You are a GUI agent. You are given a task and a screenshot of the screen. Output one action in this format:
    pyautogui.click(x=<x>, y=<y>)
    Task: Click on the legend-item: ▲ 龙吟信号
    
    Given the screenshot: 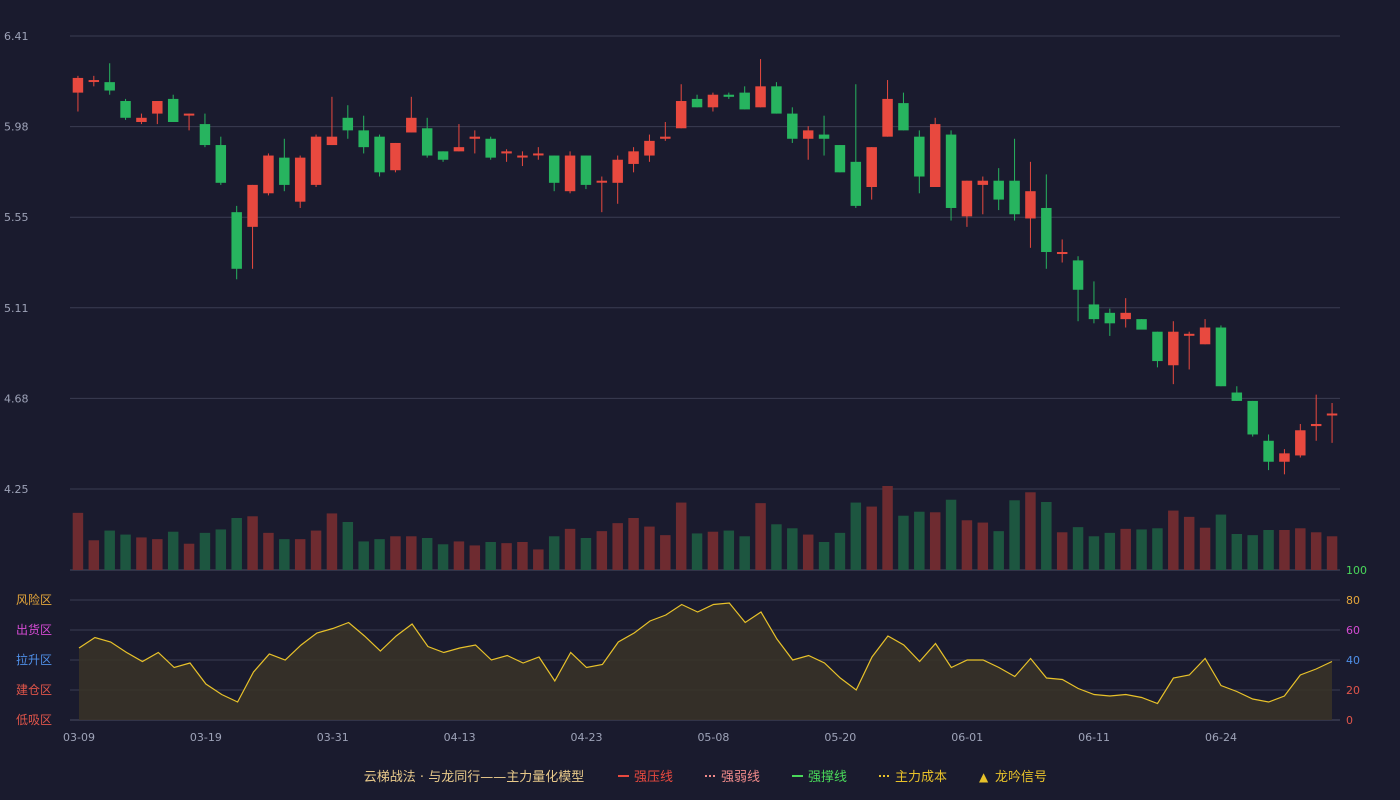 What is the action you would take?
    pyautogui.click(x=1013, y=777)
    